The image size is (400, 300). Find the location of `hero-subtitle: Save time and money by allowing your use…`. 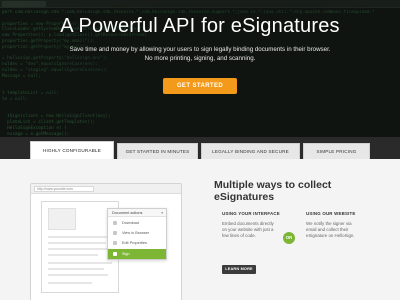

hero-subtitle: Save time and money by allowing your use… is located at coordinates (200, 54).